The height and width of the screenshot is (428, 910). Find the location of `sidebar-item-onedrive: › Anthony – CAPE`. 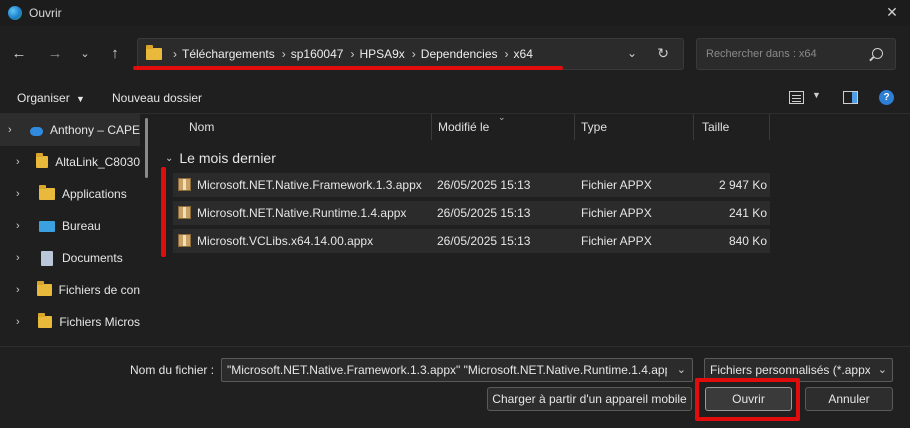

sidebar-item-onedrive: › Anthony – CAPE is located at coordinates (70, 130).